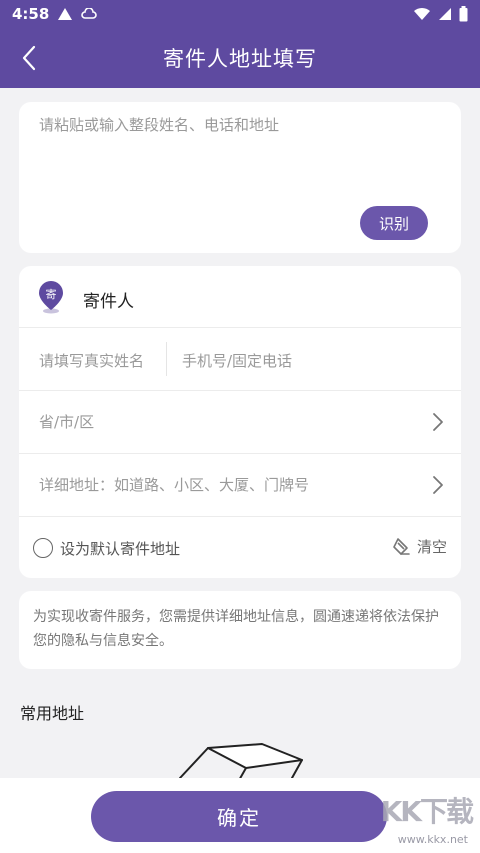  Describe the element at coordinates (240, 547) in the screenshot. I see `default-address-row: 设为默认寄件地址 清空` at that location.